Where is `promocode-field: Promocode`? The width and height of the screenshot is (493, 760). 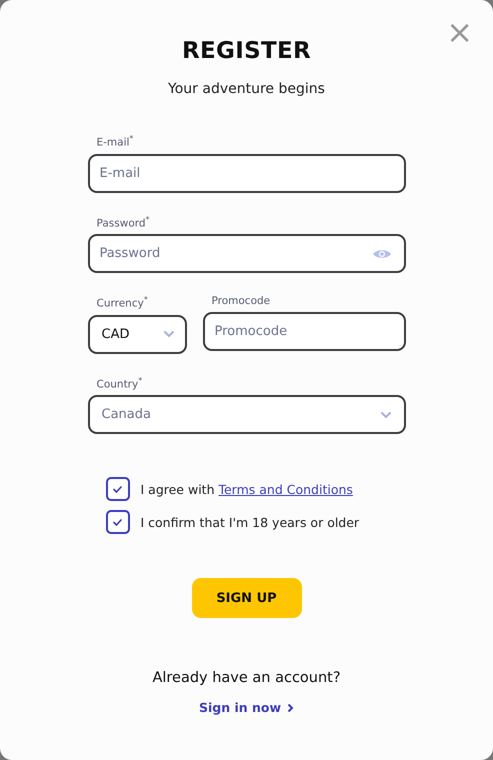 promocode-field: Promocode is located at coordinates (304, 331).